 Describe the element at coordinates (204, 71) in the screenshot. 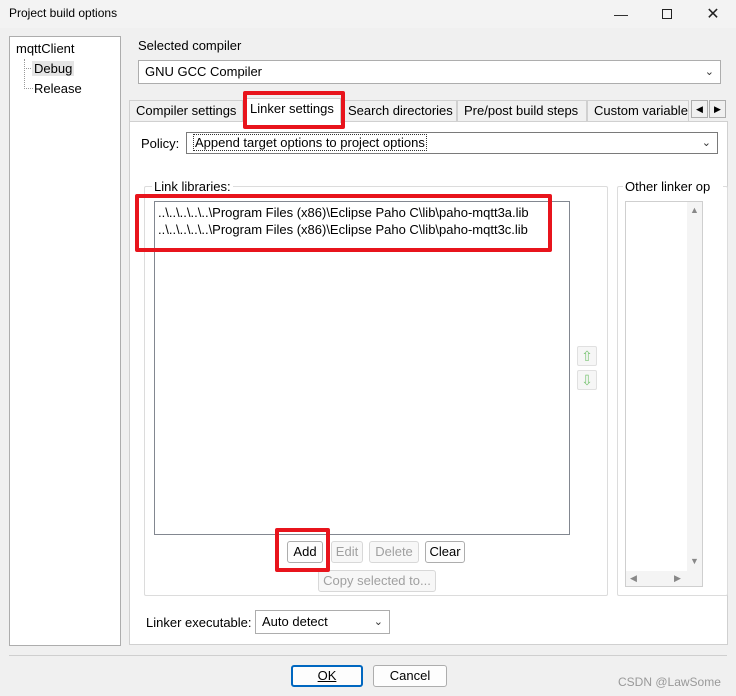

I see `compiler-value: GNU GCC Compiler` at that location.